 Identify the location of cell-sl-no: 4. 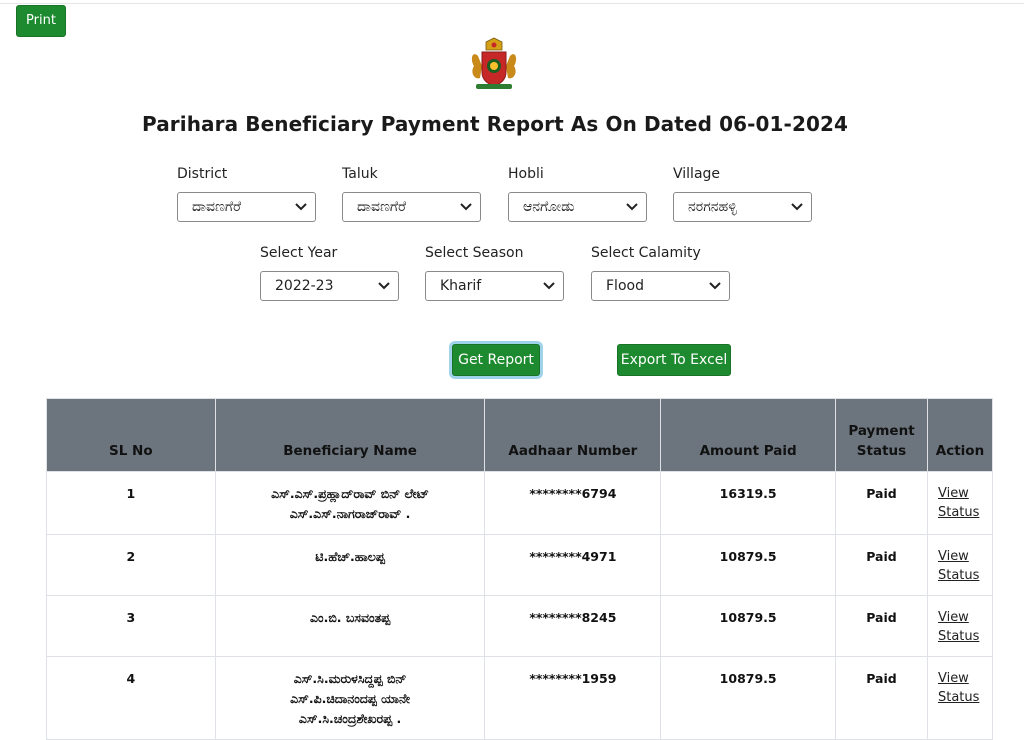
(131, 698).